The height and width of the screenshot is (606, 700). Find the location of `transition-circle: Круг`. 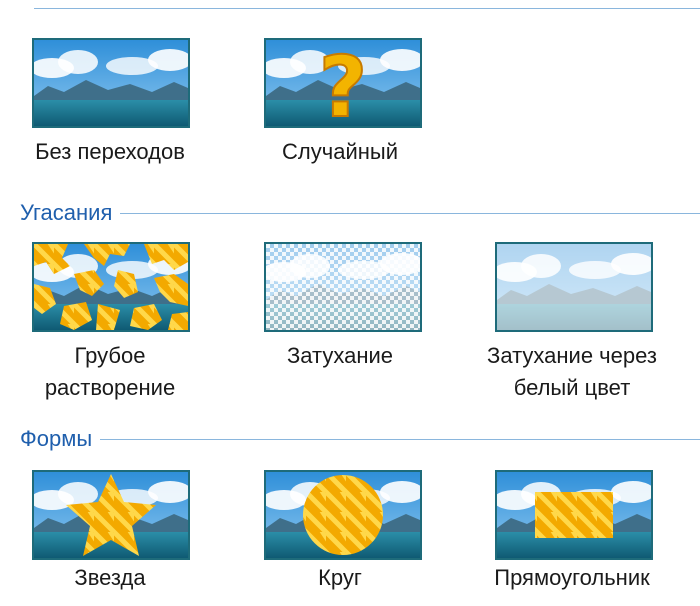

transition-circle: Круг is located at coordinates (340, 537).